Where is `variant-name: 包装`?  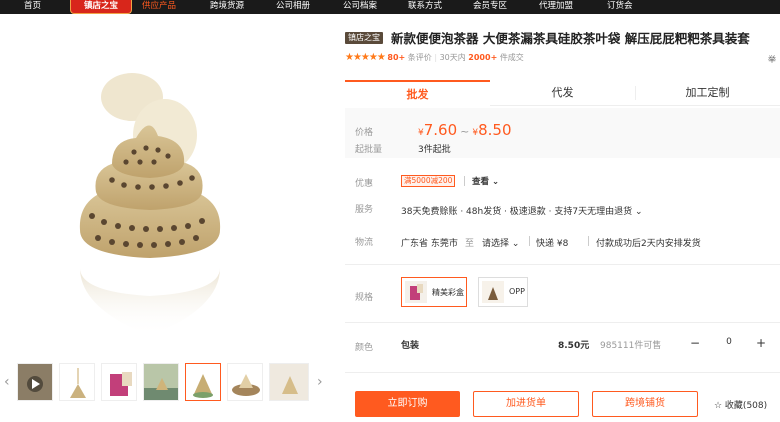
variant-name: 包装 is located at coordinates (410, 346).